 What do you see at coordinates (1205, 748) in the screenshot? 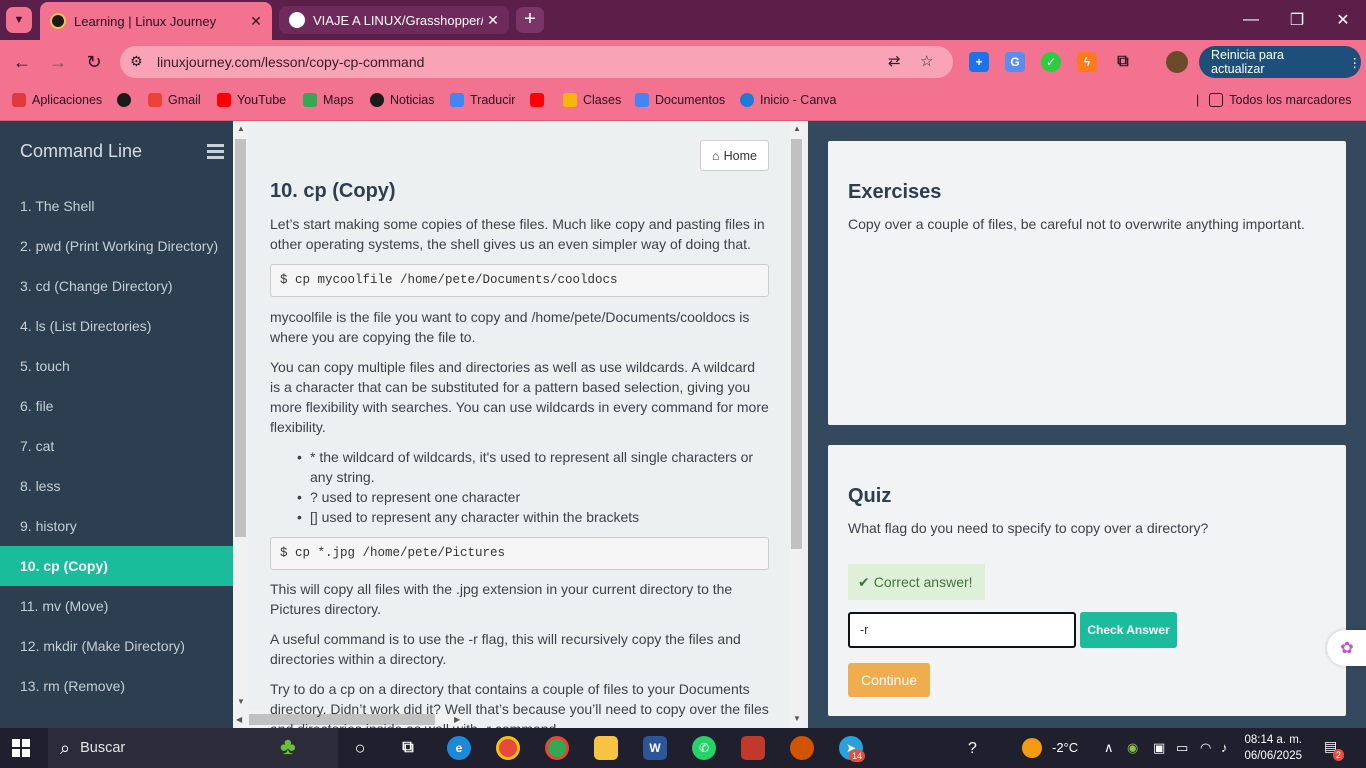
I see `wifi-icon: ◠` at bounding box center [1205, 748].